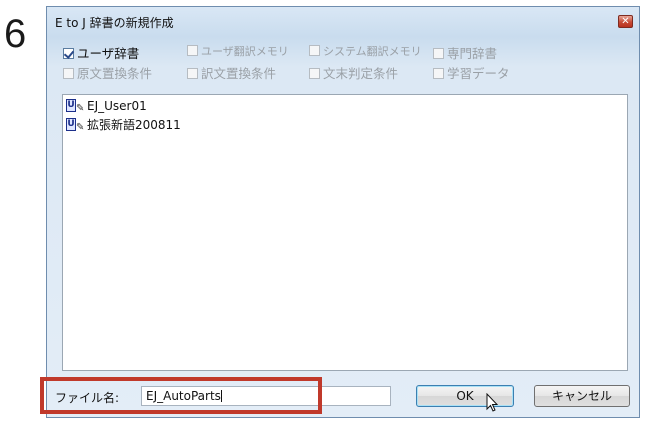 This screenshot has height=426, width=645. What do you see at coordinates (134, 125) in the screenshot?
I see `list-item-label: 拡張新語200811` at bounding box center [134, 125].